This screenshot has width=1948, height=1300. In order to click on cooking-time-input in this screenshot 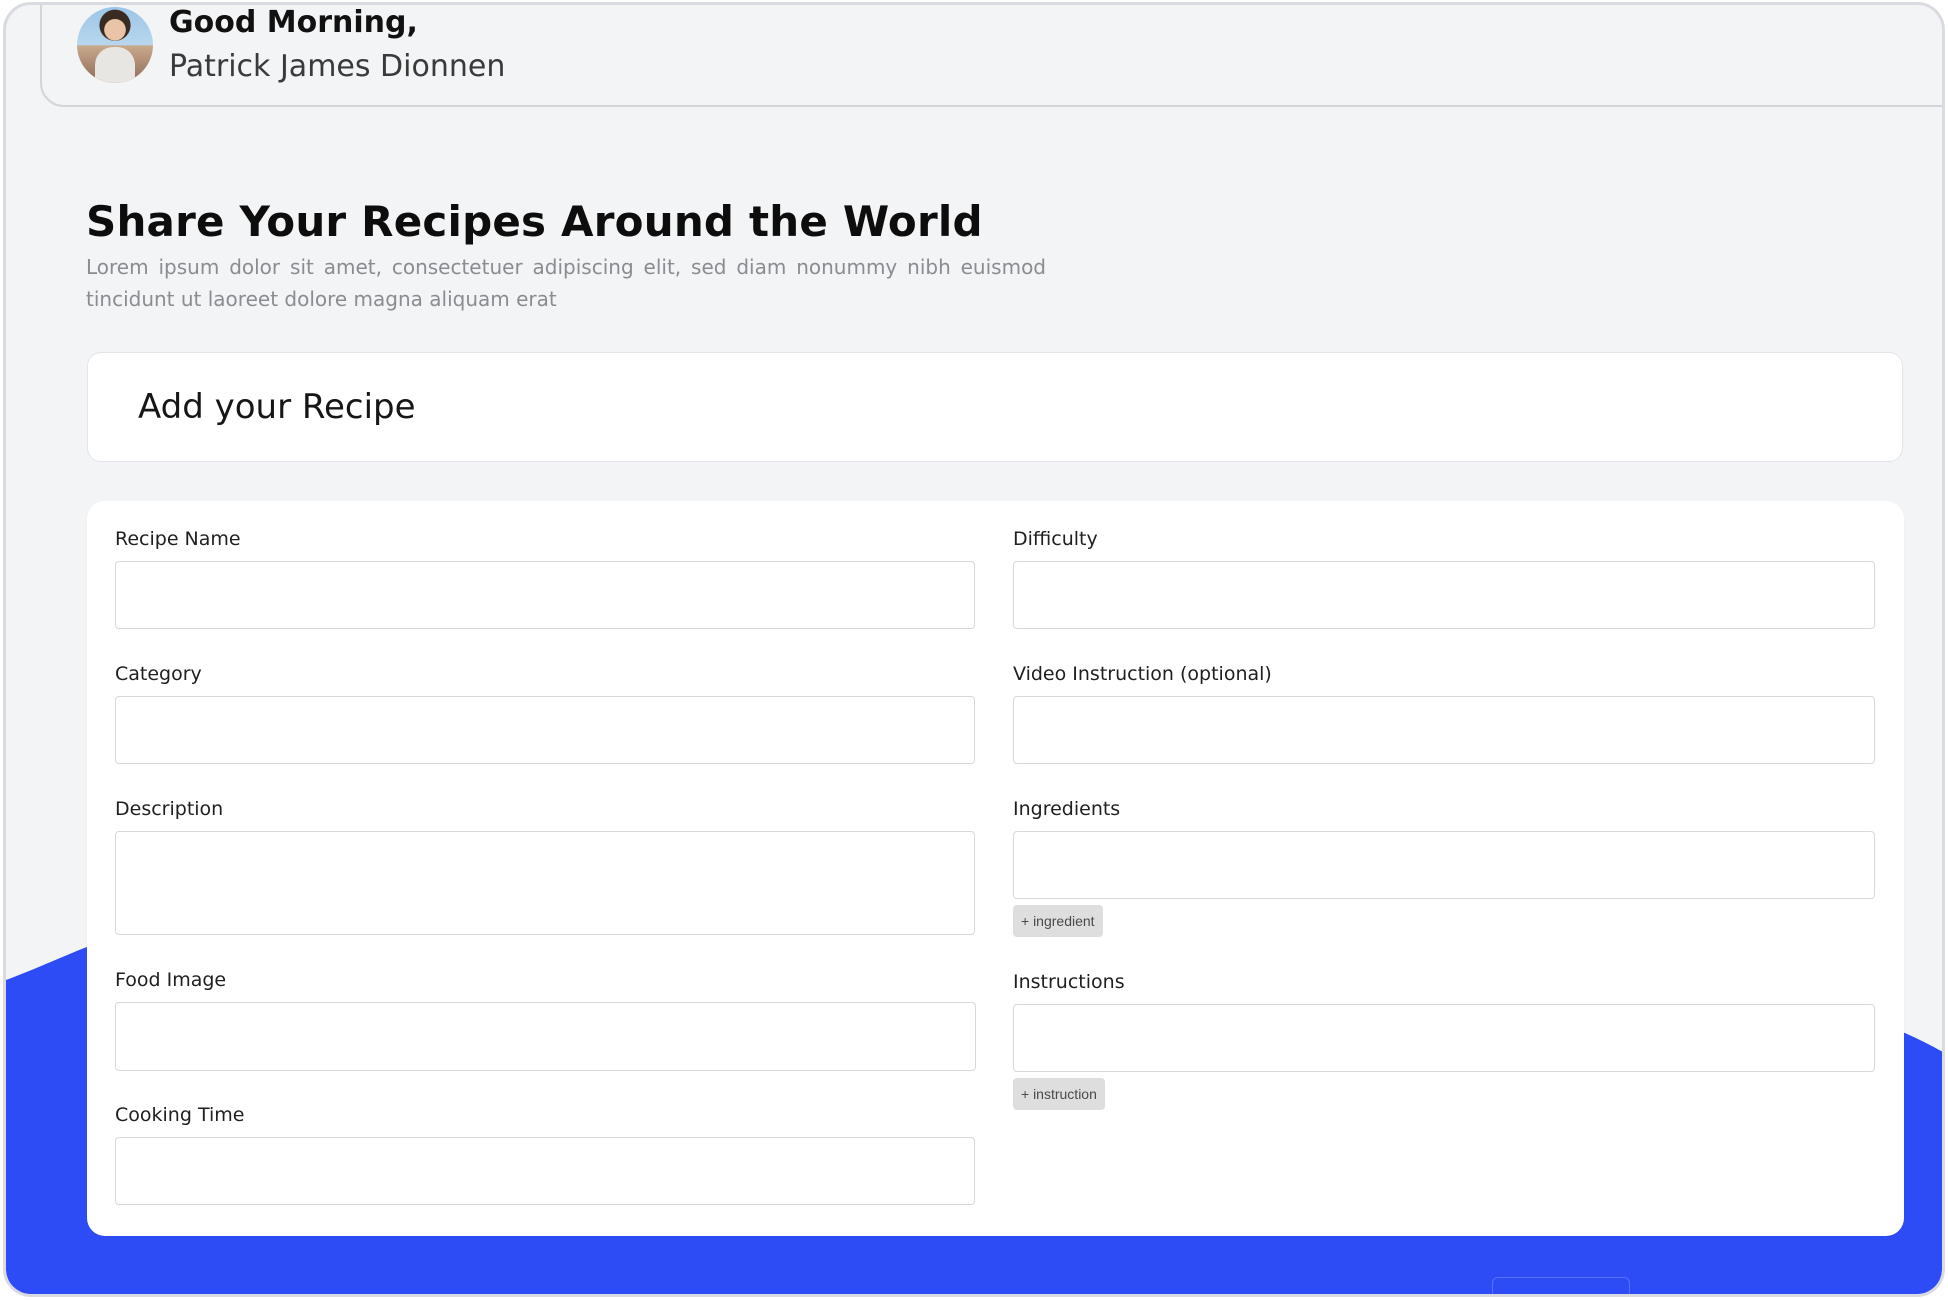, I will do `click(545, 1171)`.